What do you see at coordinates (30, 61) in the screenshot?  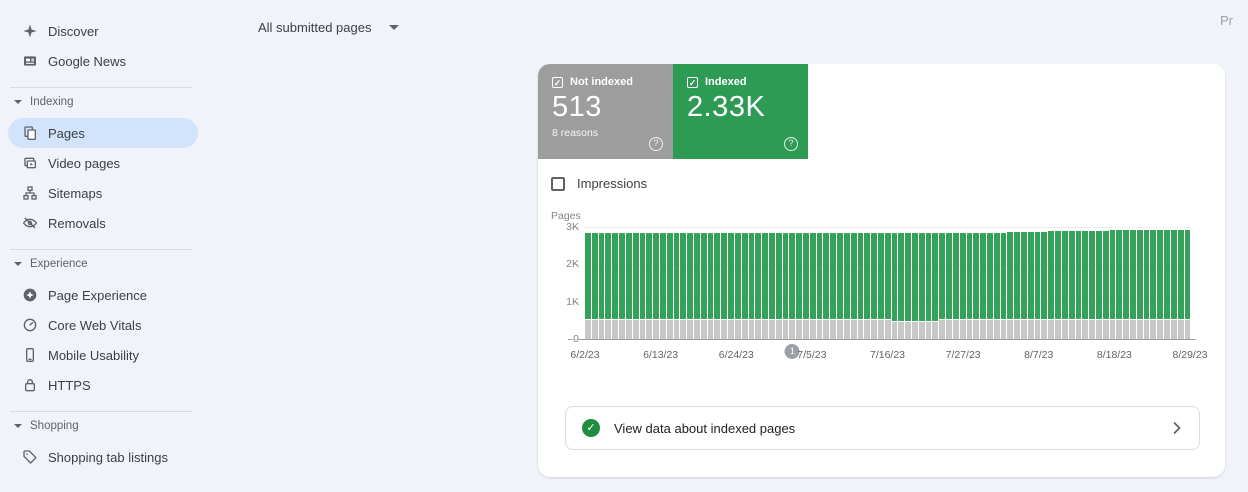 I see `news-icon` at bounding box center [30, 61].